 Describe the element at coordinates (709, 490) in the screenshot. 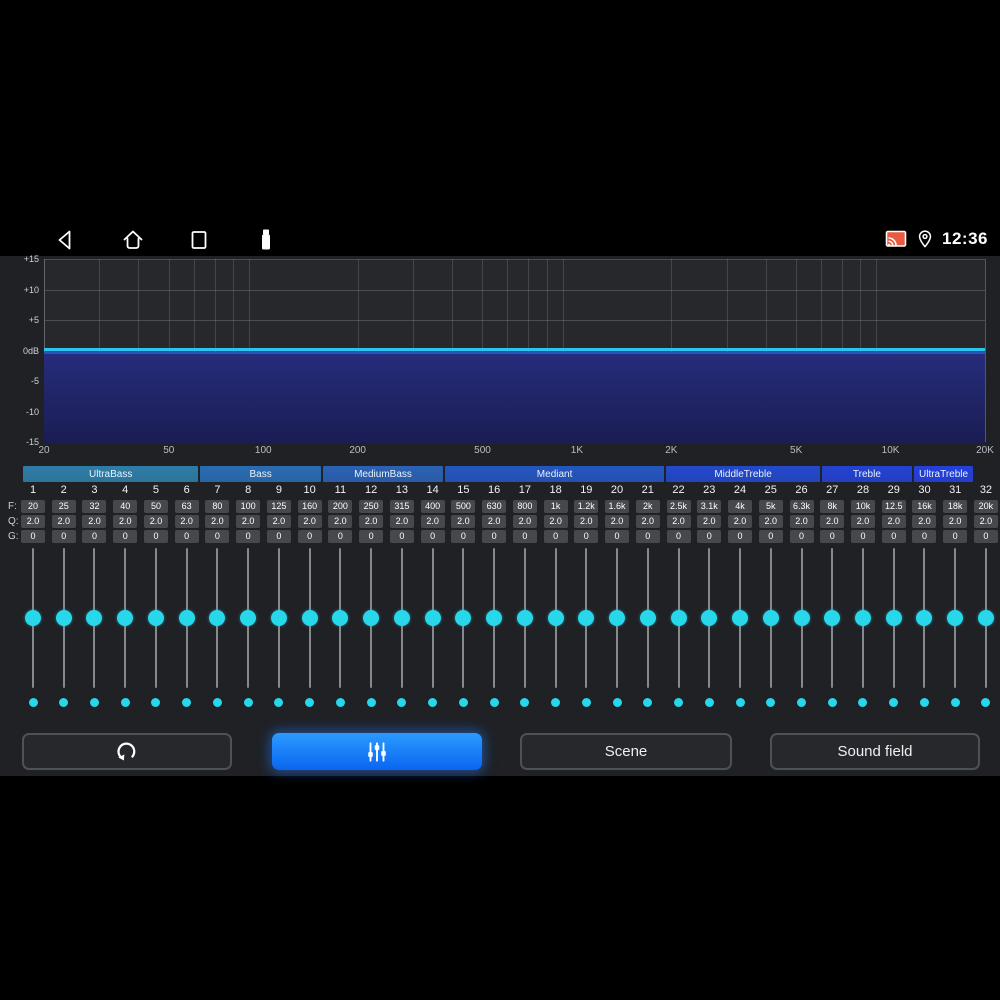

I see `channel-number: 23` at that location.